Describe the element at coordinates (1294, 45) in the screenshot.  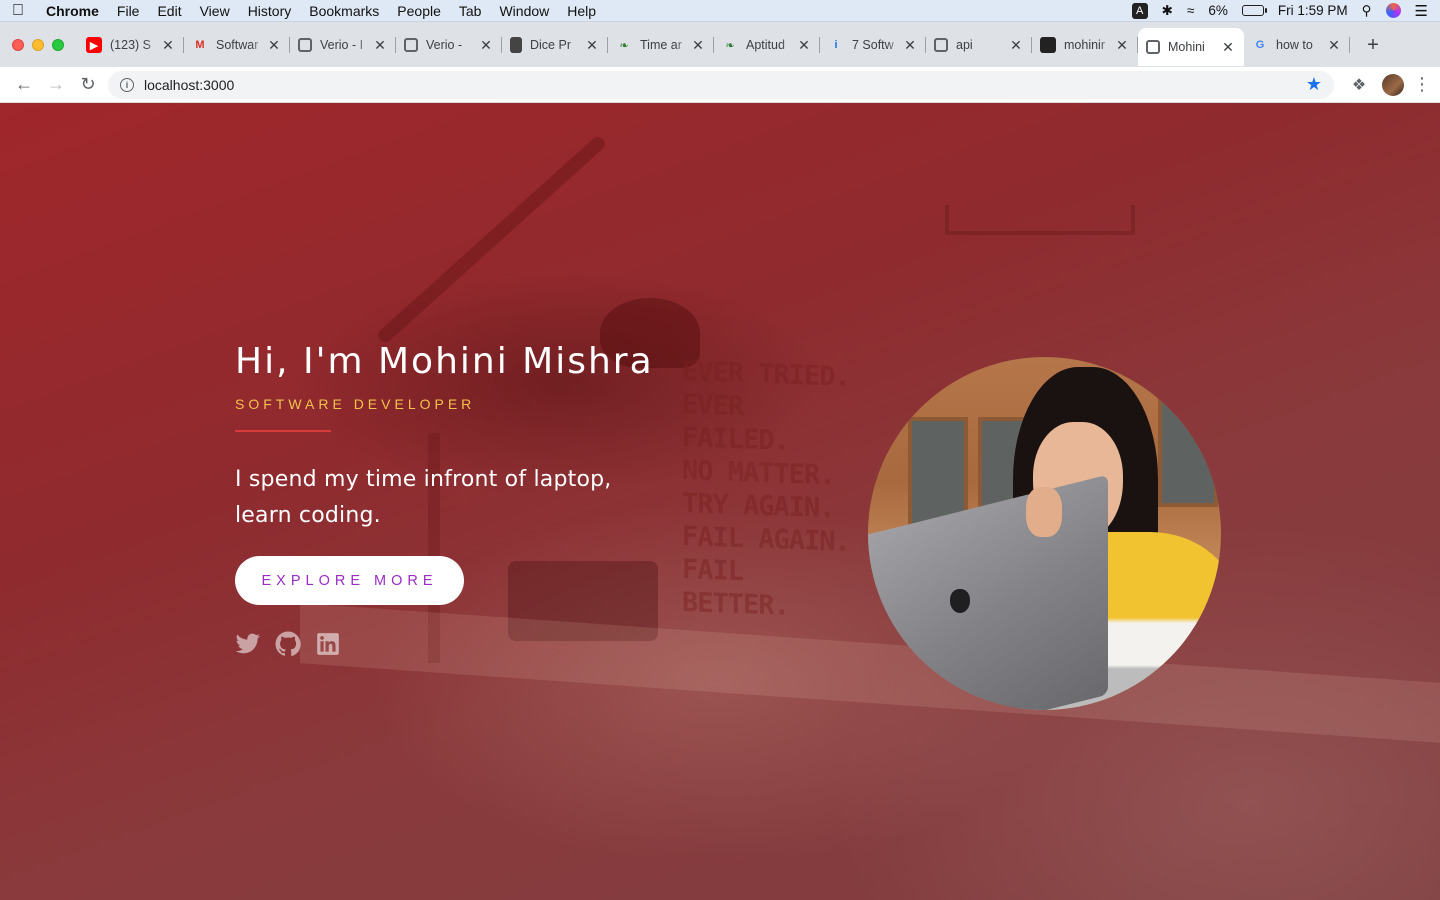
I see `tab-title: how to` at that location.